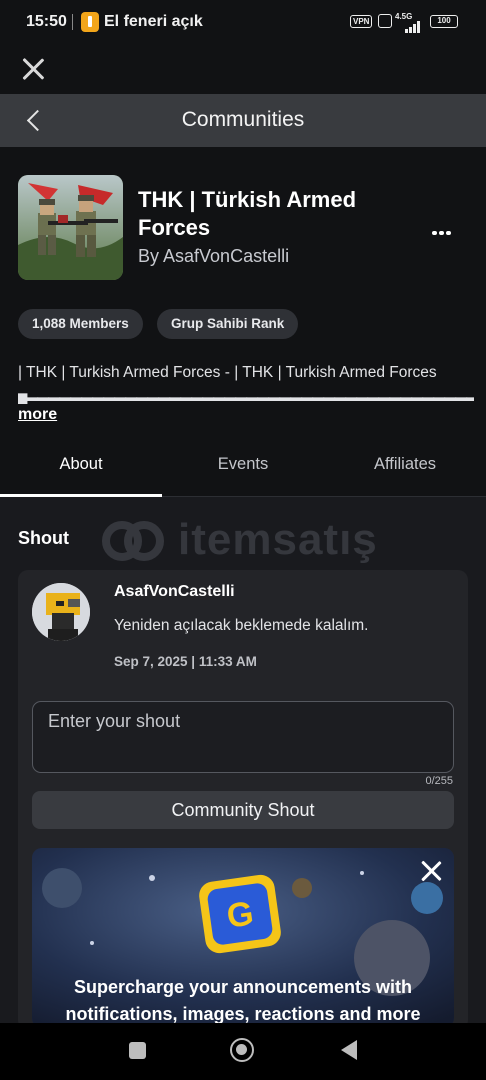 This screenshot has height=1080, width=486. I want to click on community-thumbnail, so click(70, 227).